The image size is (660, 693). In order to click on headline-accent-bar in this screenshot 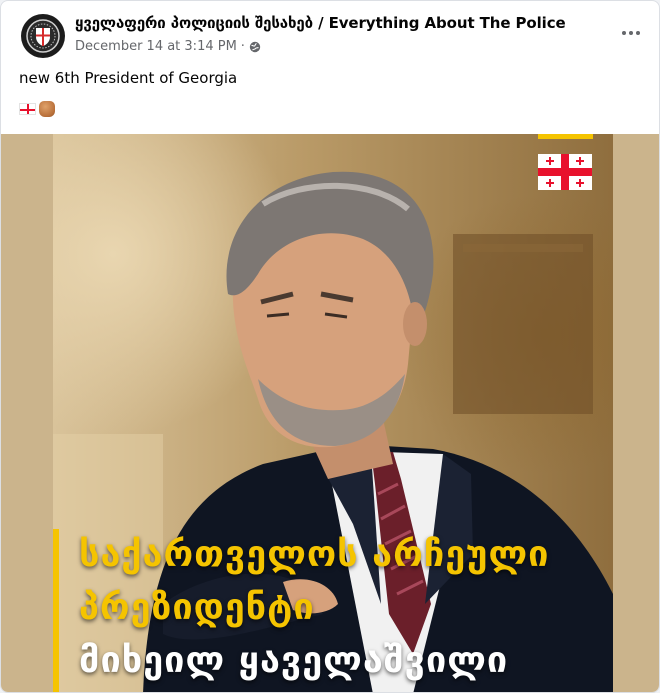, I will do `click(56, 610)`.